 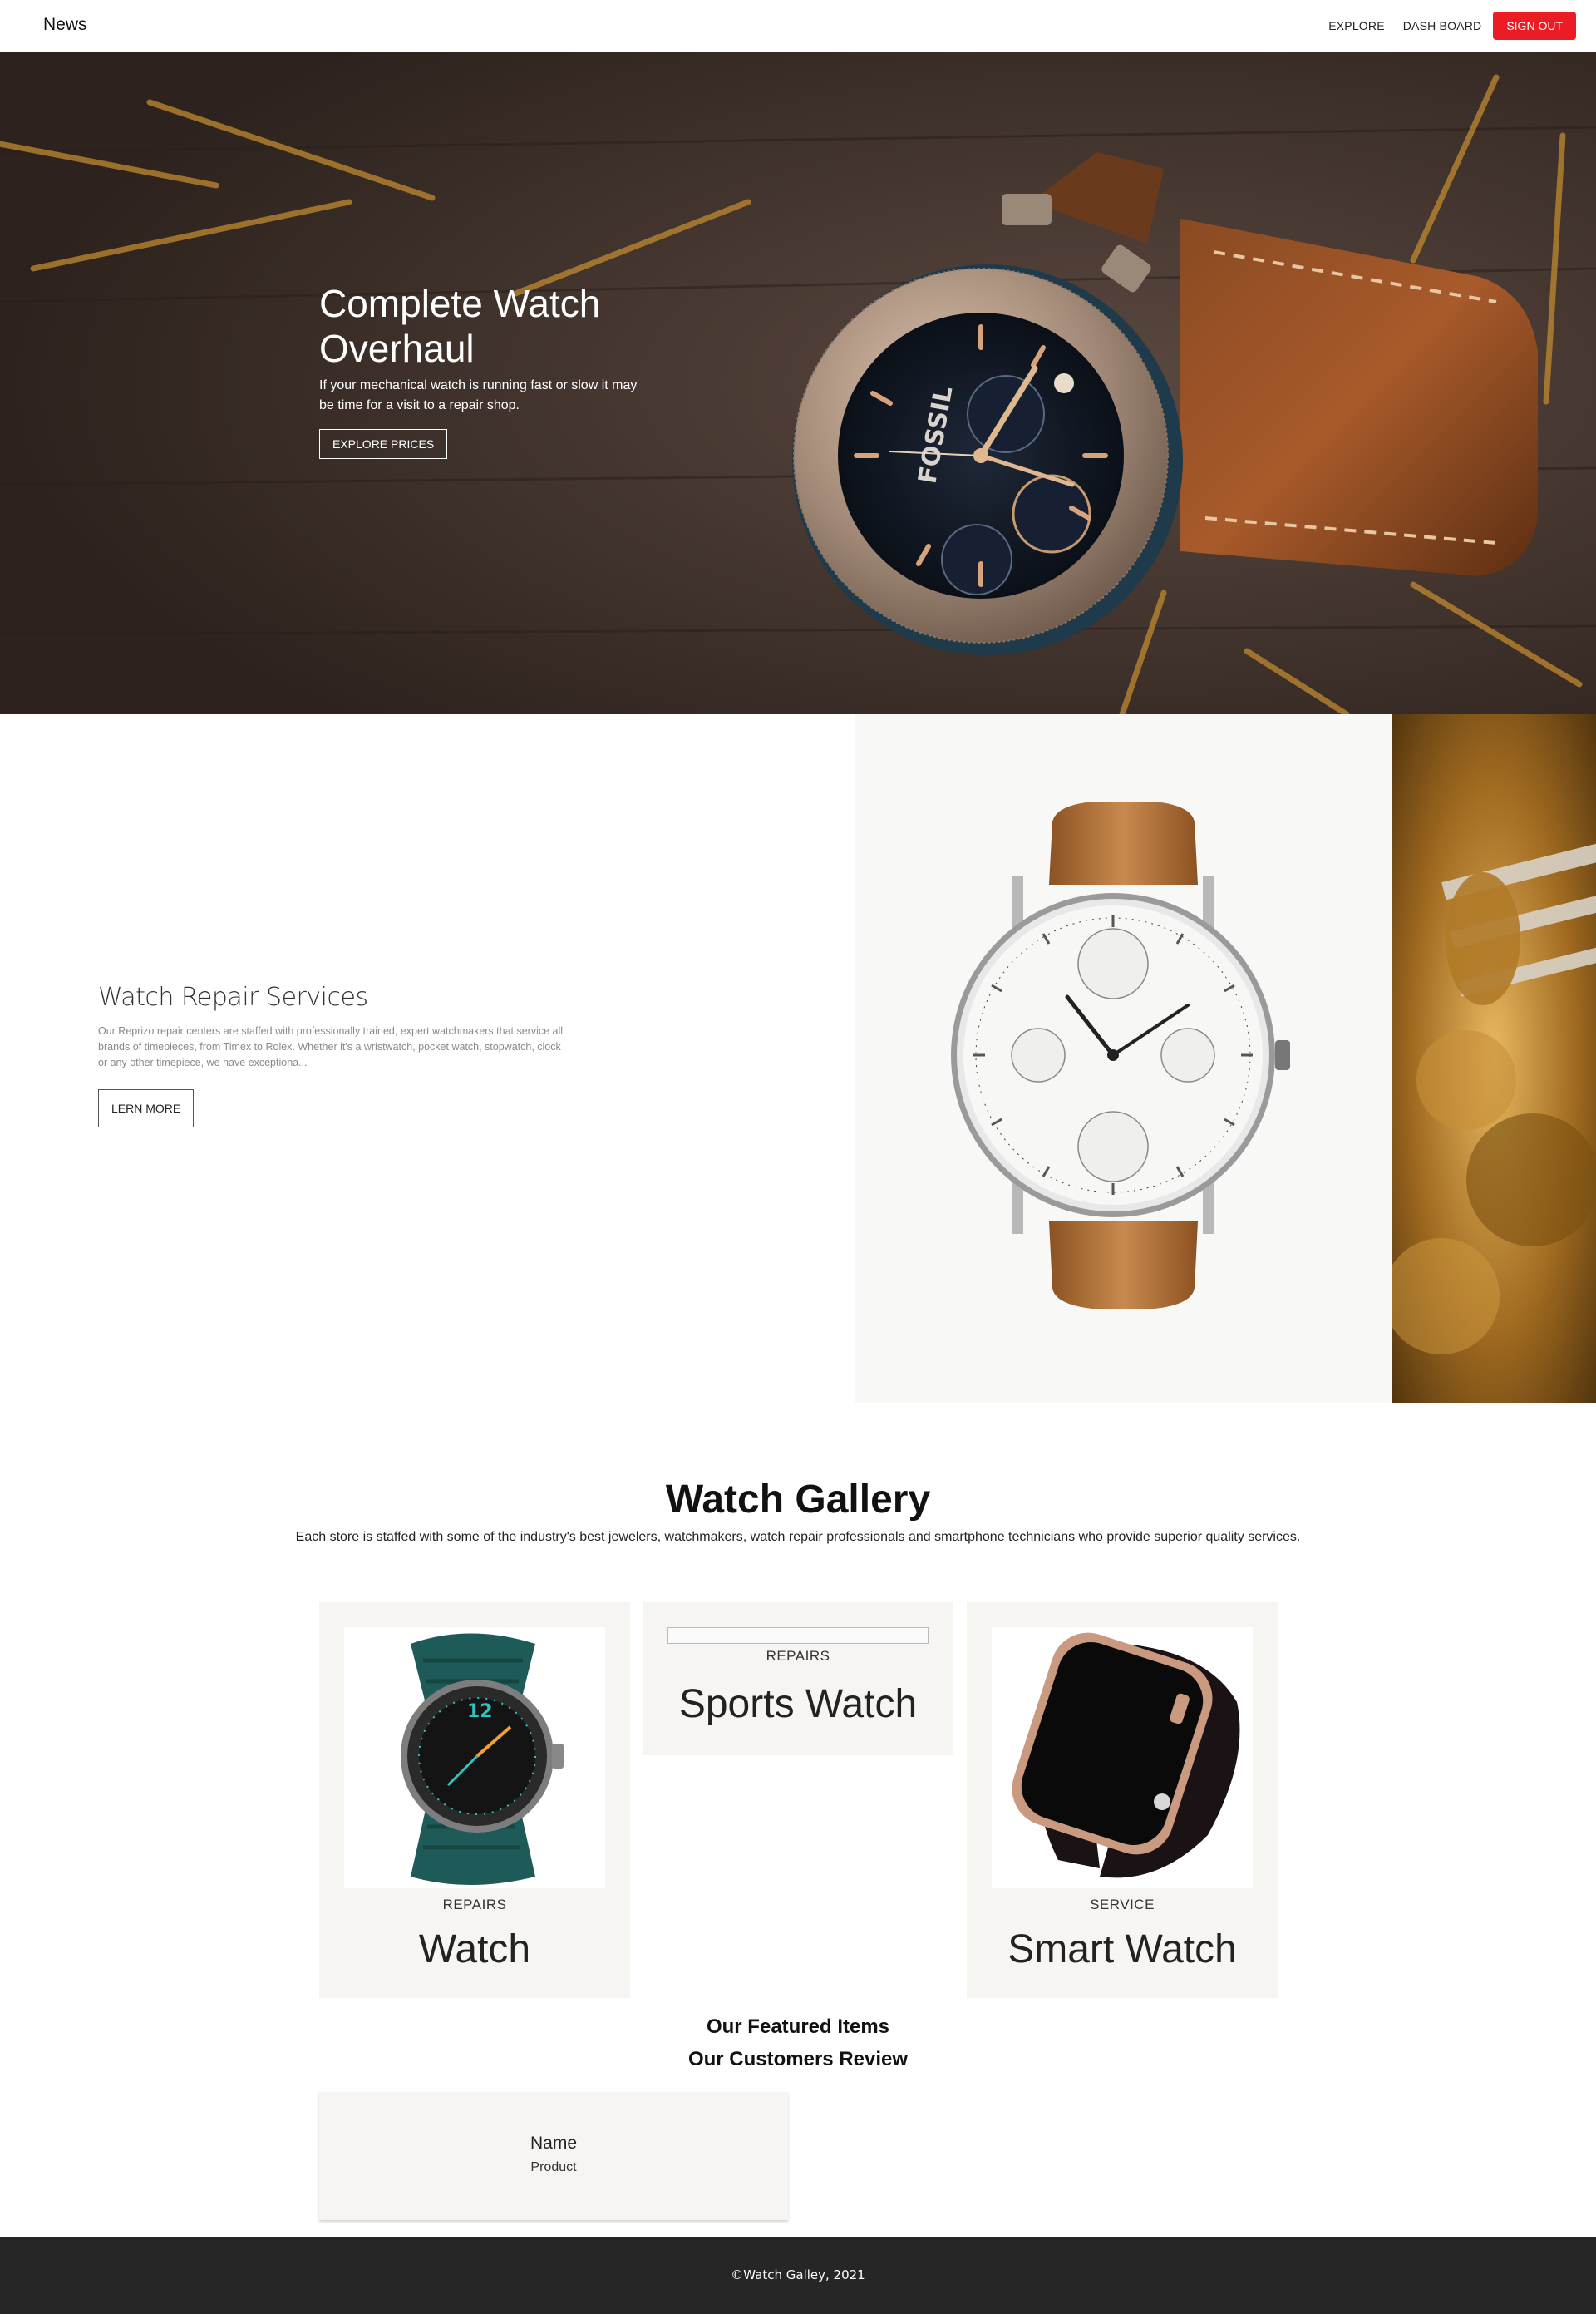 I want to click on review-product: Product, so click(x=553, y=2167).